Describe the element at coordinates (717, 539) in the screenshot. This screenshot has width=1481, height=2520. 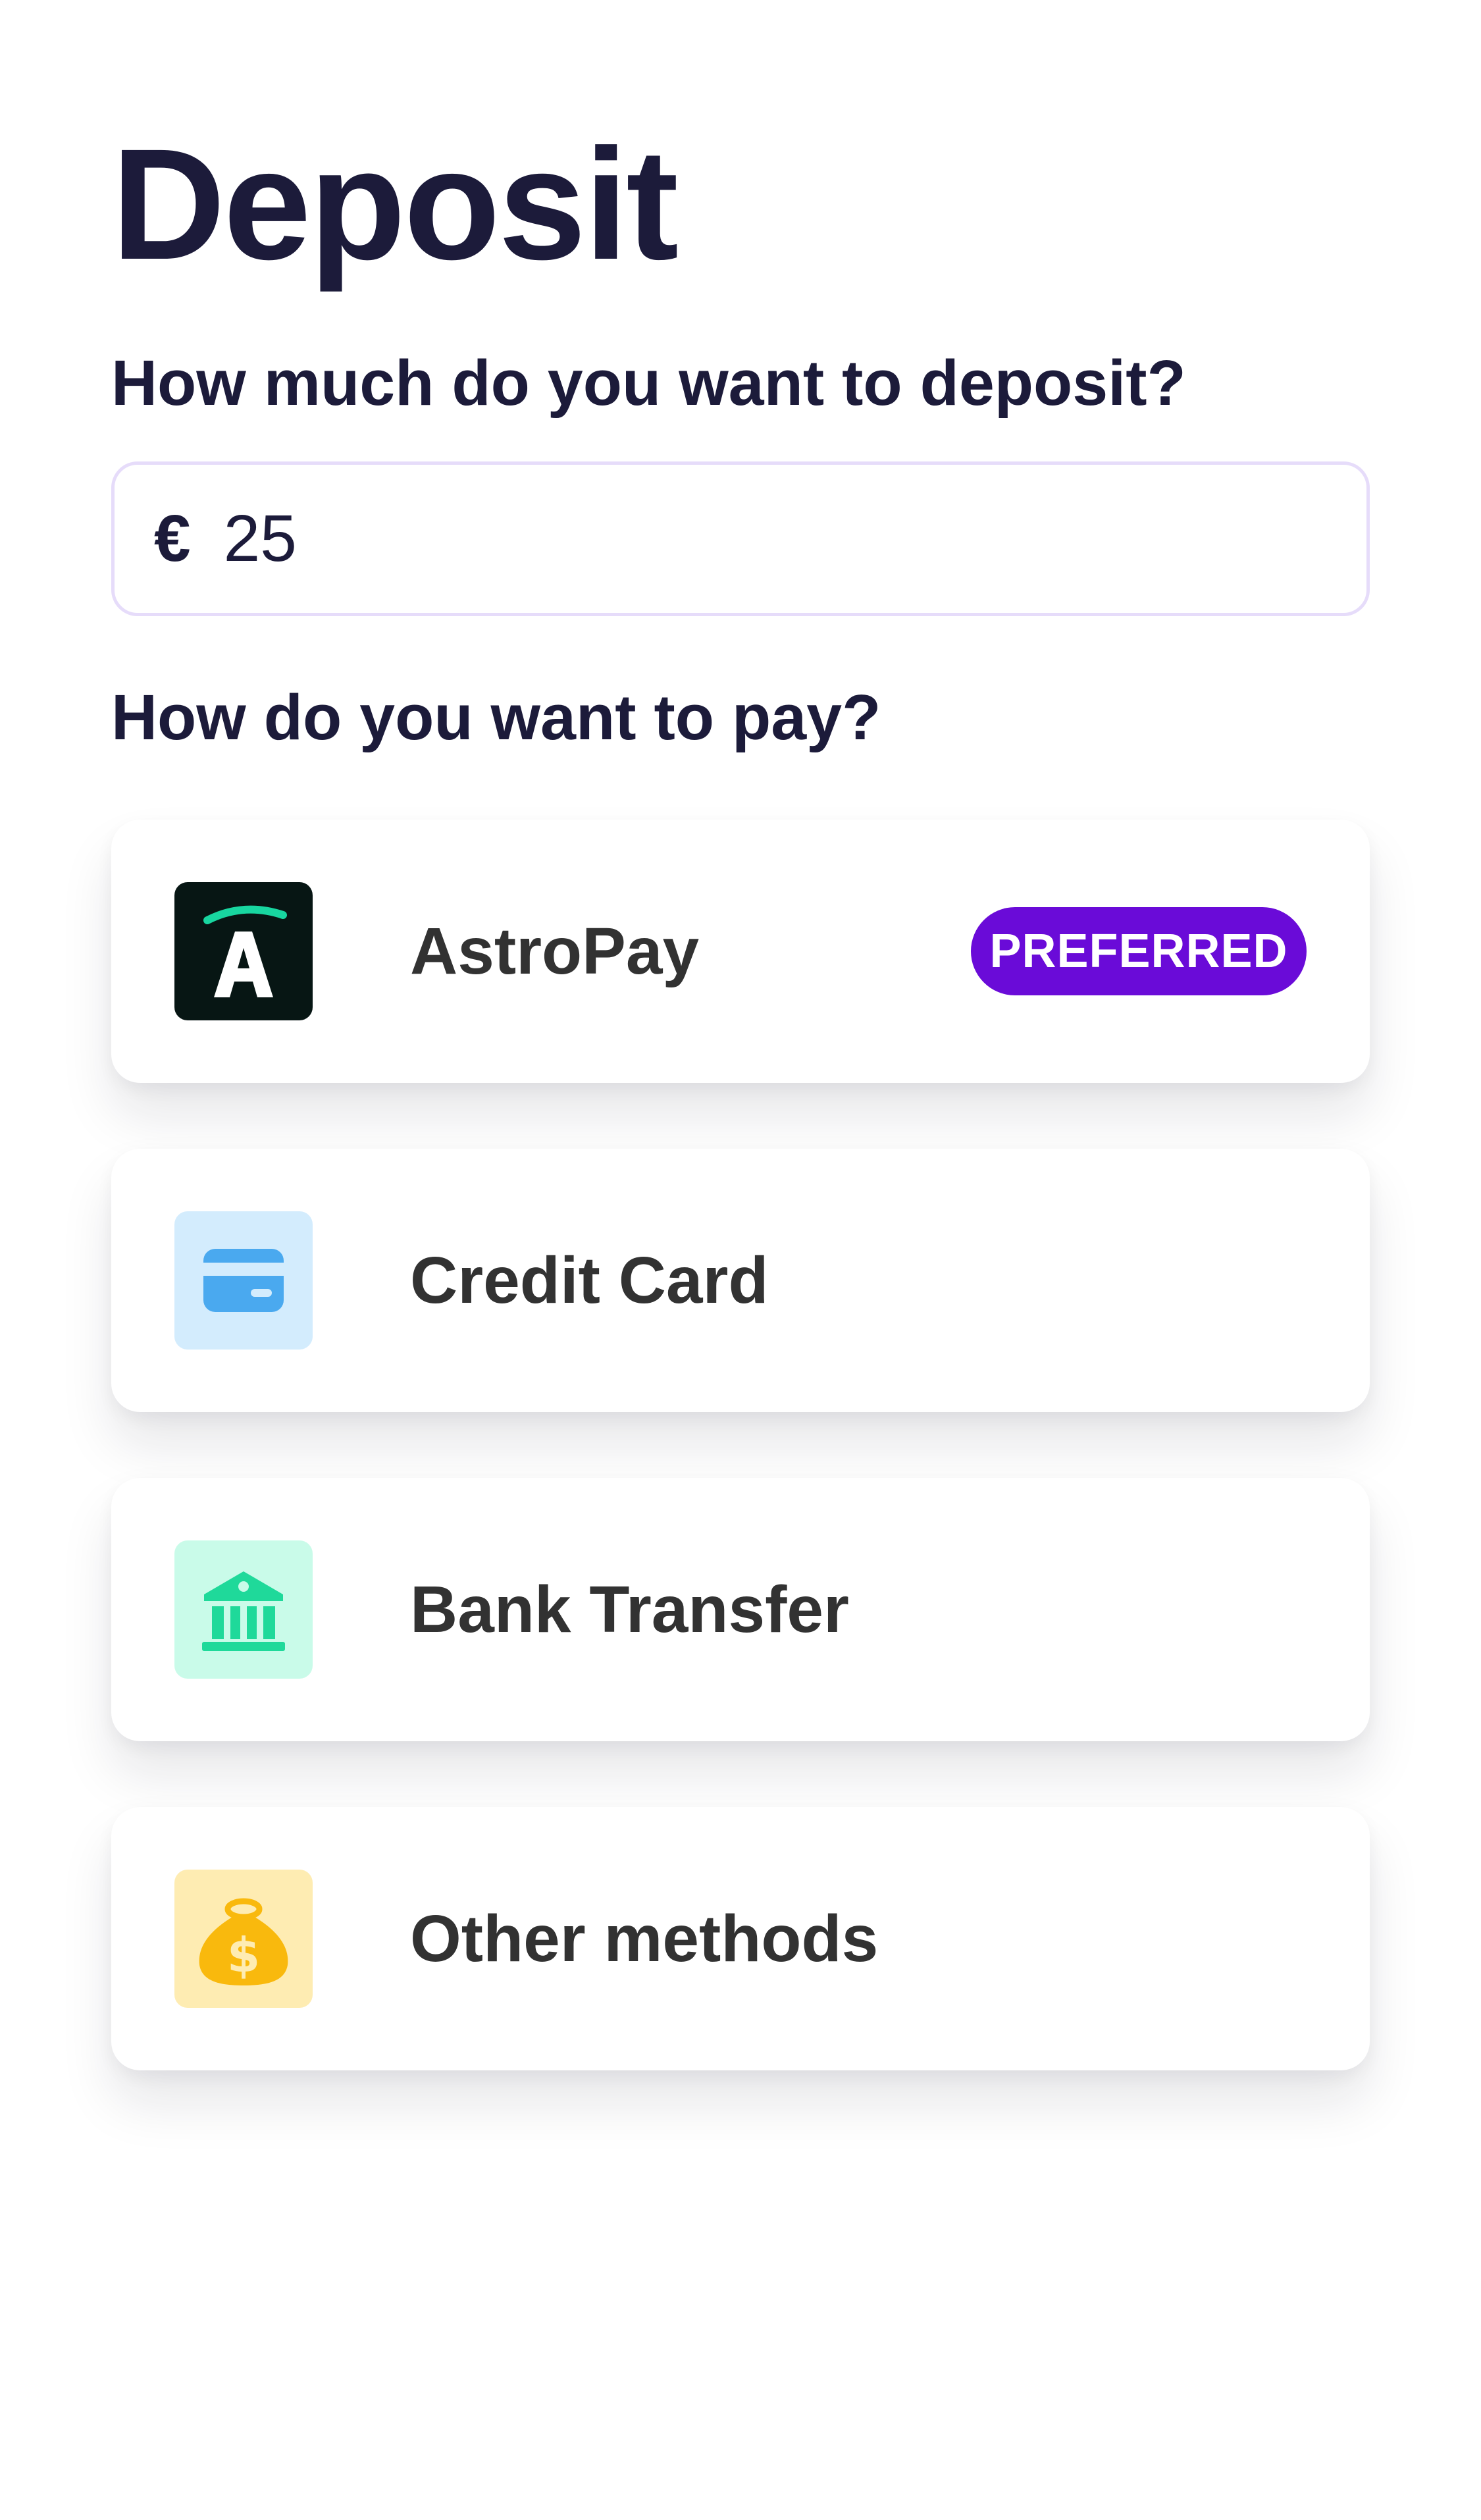
I see `amount-input` at that location.